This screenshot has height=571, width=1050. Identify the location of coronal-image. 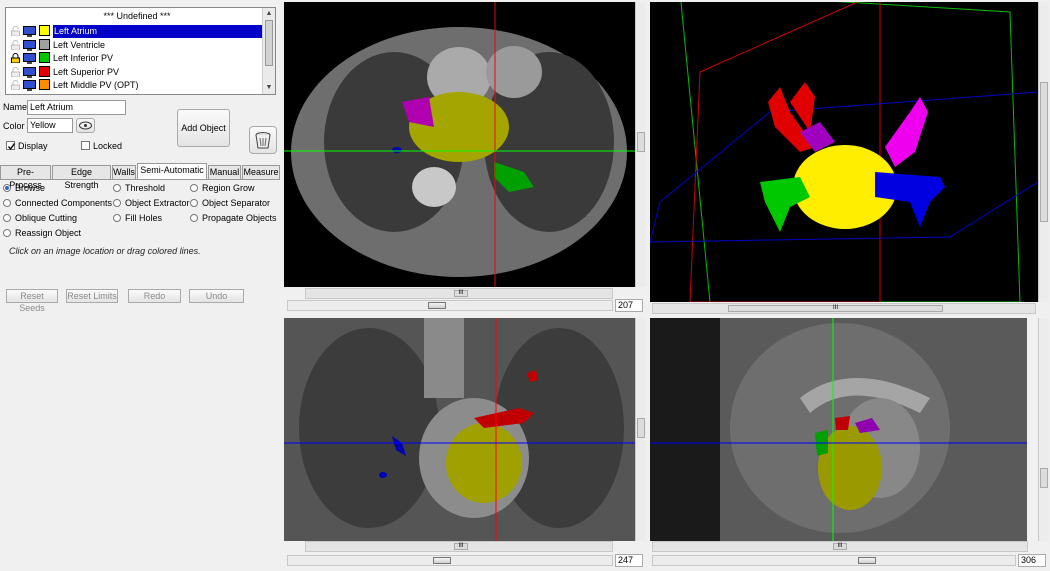
(459, 429).